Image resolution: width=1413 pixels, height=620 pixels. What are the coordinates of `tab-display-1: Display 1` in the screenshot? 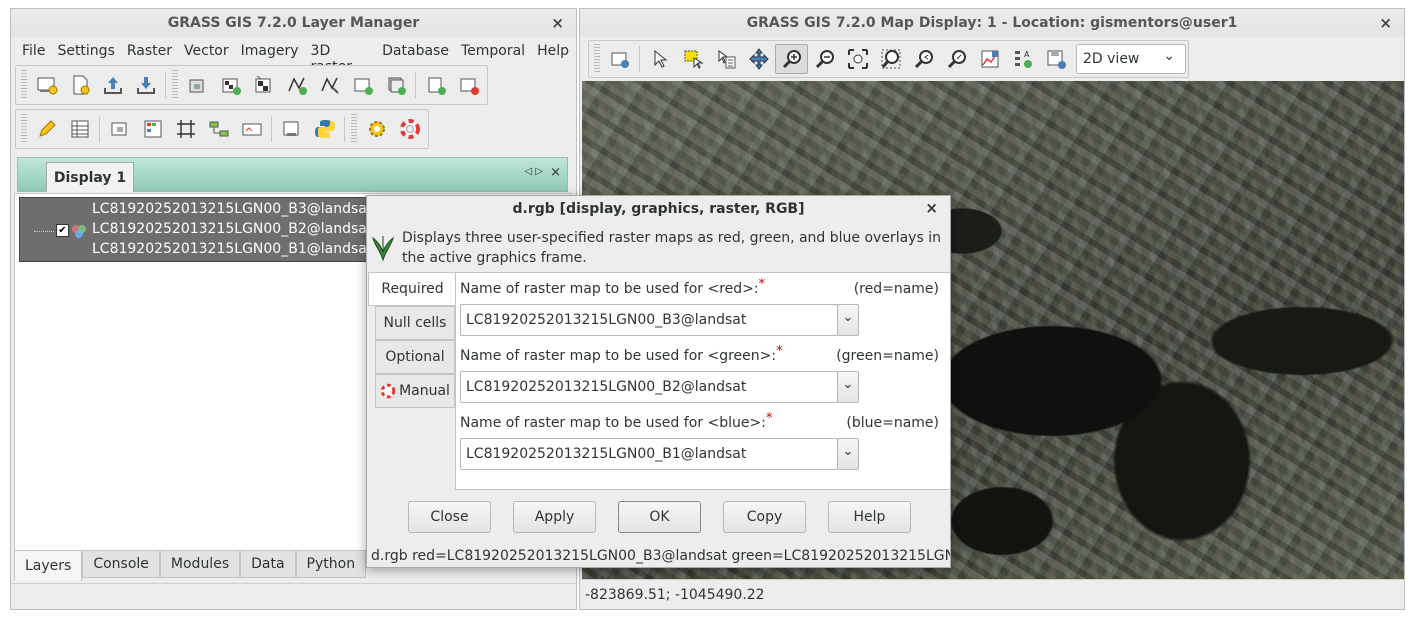 It's located at (90, 177).